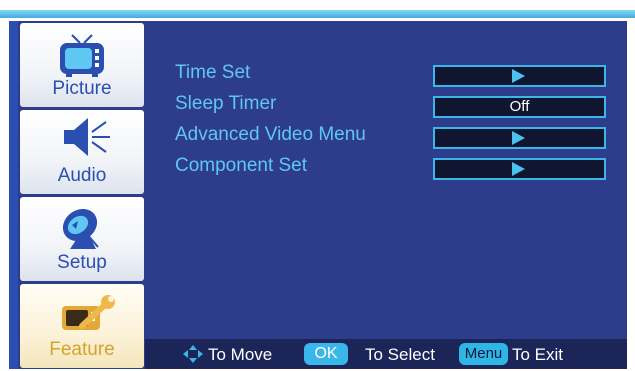  Describe the element at coordinates (317, 14) in the screenshot. I see `top-accent-bar` at that location.